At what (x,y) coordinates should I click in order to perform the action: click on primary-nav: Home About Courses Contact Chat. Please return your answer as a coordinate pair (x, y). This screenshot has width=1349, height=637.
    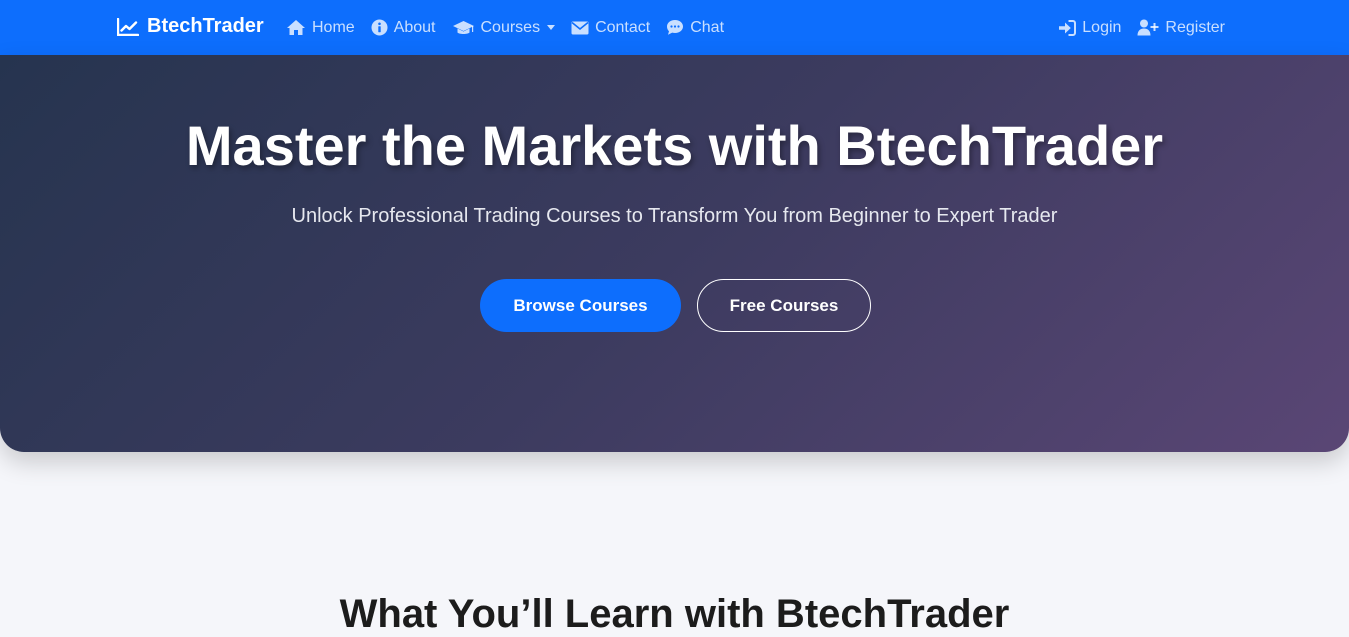
    Looking at the image, I should click on (513, 27).